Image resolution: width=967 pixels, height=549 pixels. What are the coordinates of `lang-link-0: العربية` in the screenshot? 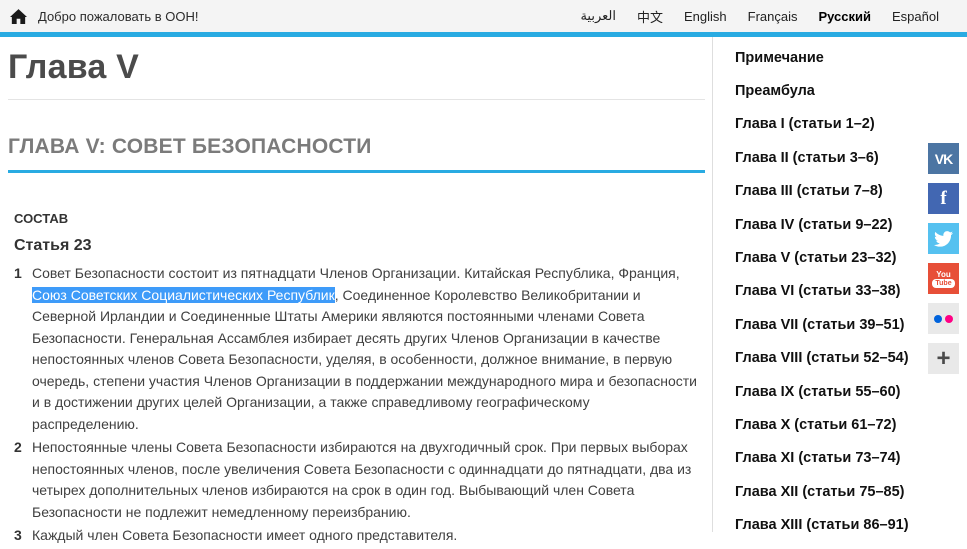 It's located at (598, 16).